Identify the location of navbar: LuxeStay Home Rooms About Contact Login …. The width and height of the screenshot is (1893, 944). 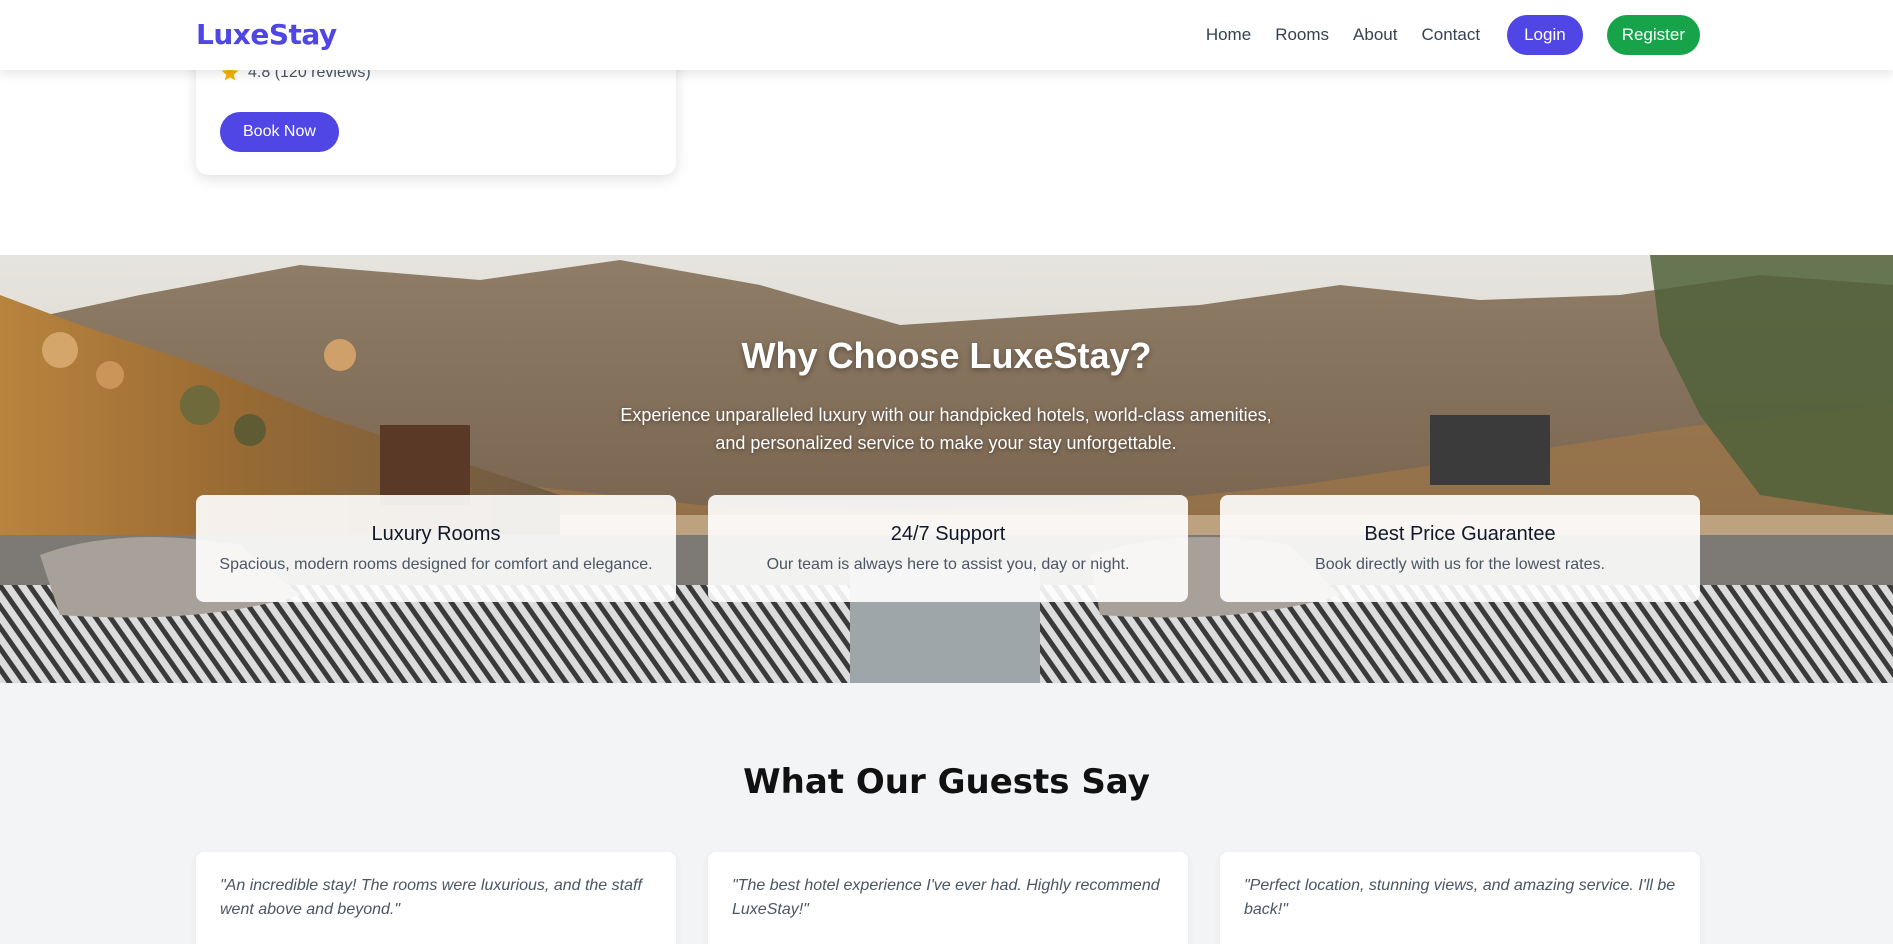
(946, 35).